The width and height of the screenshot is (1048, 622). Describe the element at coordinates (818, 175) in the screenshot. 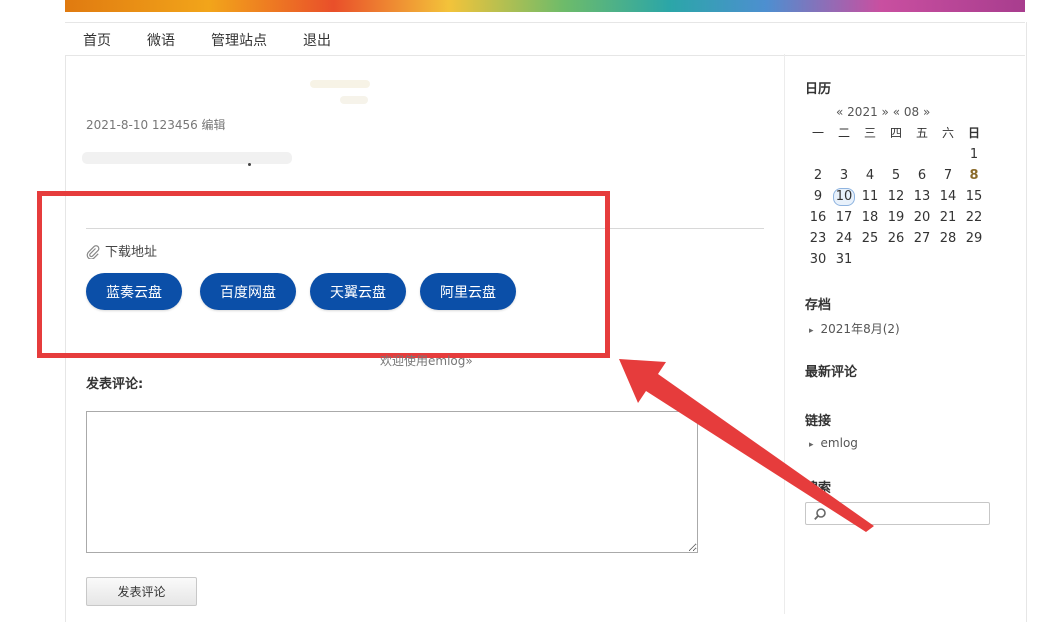

I see `calendar-day-number: 2` at that location.